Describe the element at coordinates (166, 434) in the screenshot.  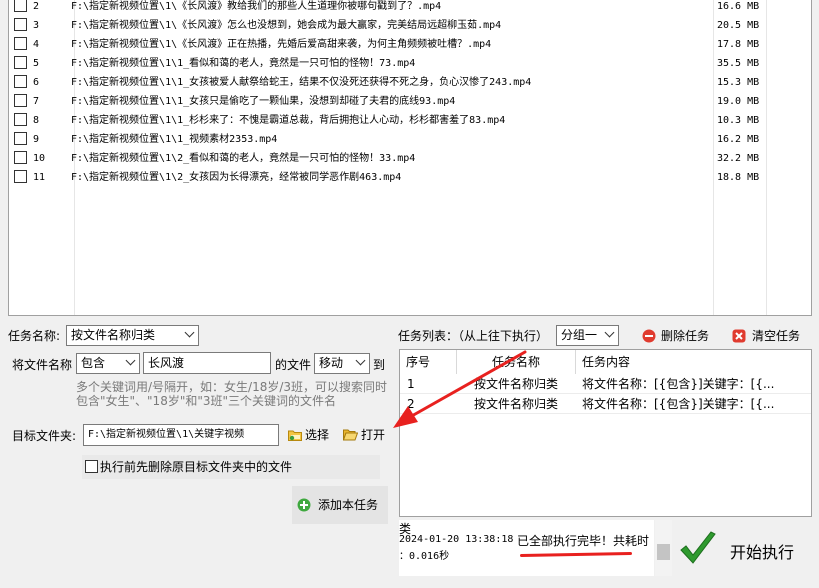
I see `target-folder-value: F:\指定新视频位置\1\关键字视频` at that location.